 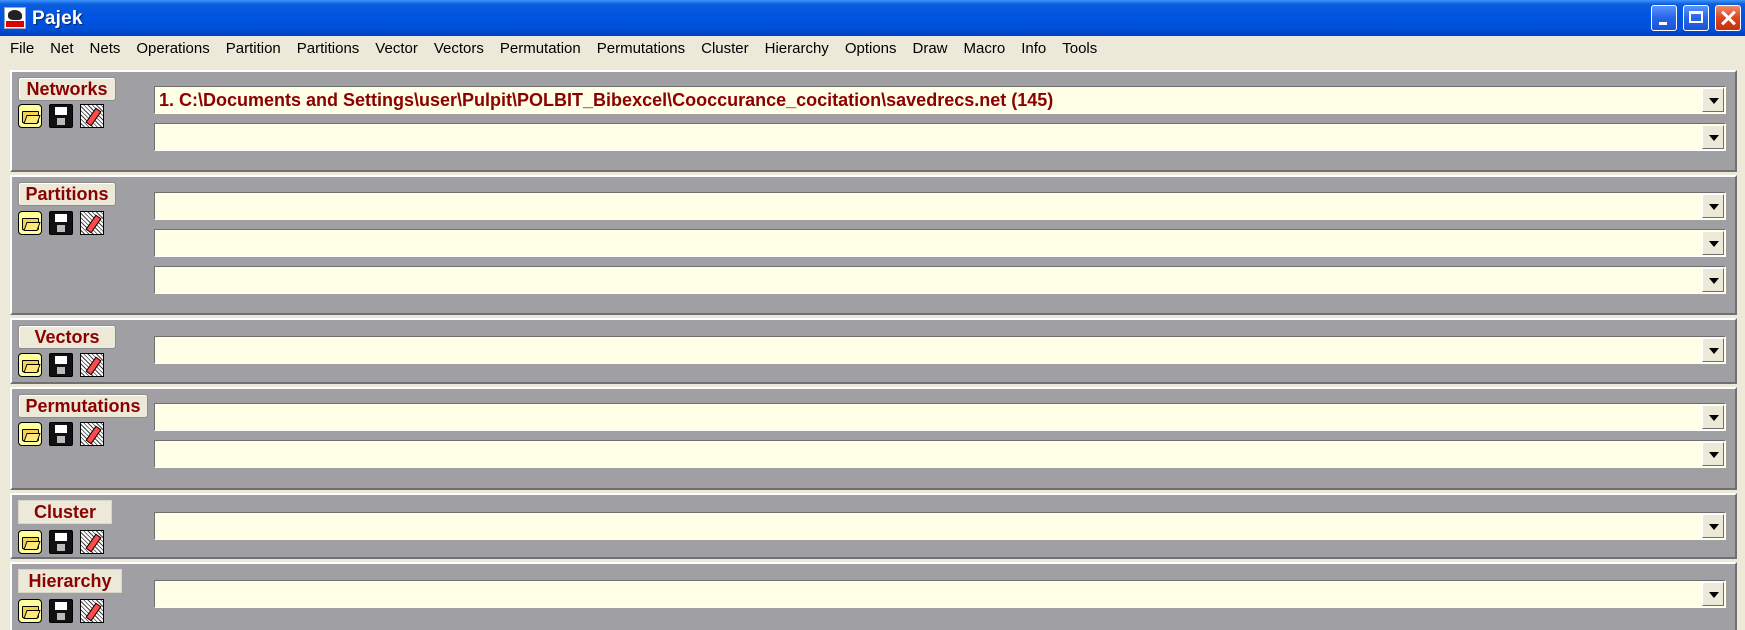 I want to click on cluster-panel: Cluster, so click(x=873, y=526).